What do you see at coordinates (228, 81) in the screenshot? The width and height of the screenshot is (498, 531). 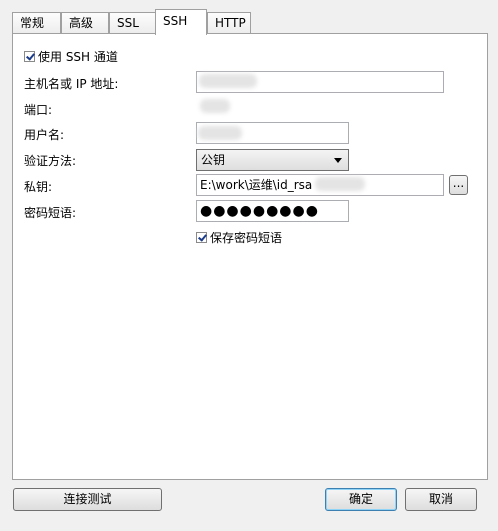 I see `redacted-host-mask` at bounding box center [228, 81].